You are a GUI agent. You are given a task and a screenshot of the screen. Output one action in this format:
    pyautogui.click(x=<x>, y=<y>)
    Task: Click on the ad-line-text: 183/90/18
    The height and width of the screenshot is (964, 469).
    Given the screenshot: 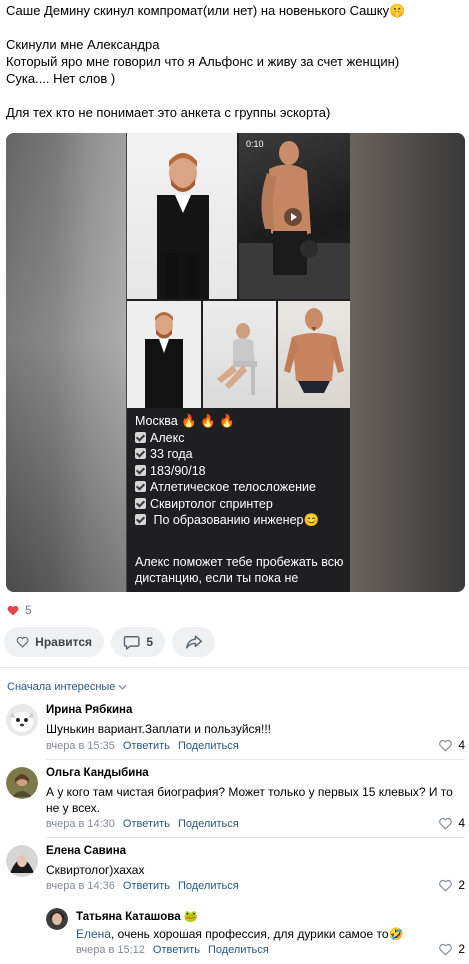 What is the action you would take?
    pyautogui.click(x=178, y=470)
    